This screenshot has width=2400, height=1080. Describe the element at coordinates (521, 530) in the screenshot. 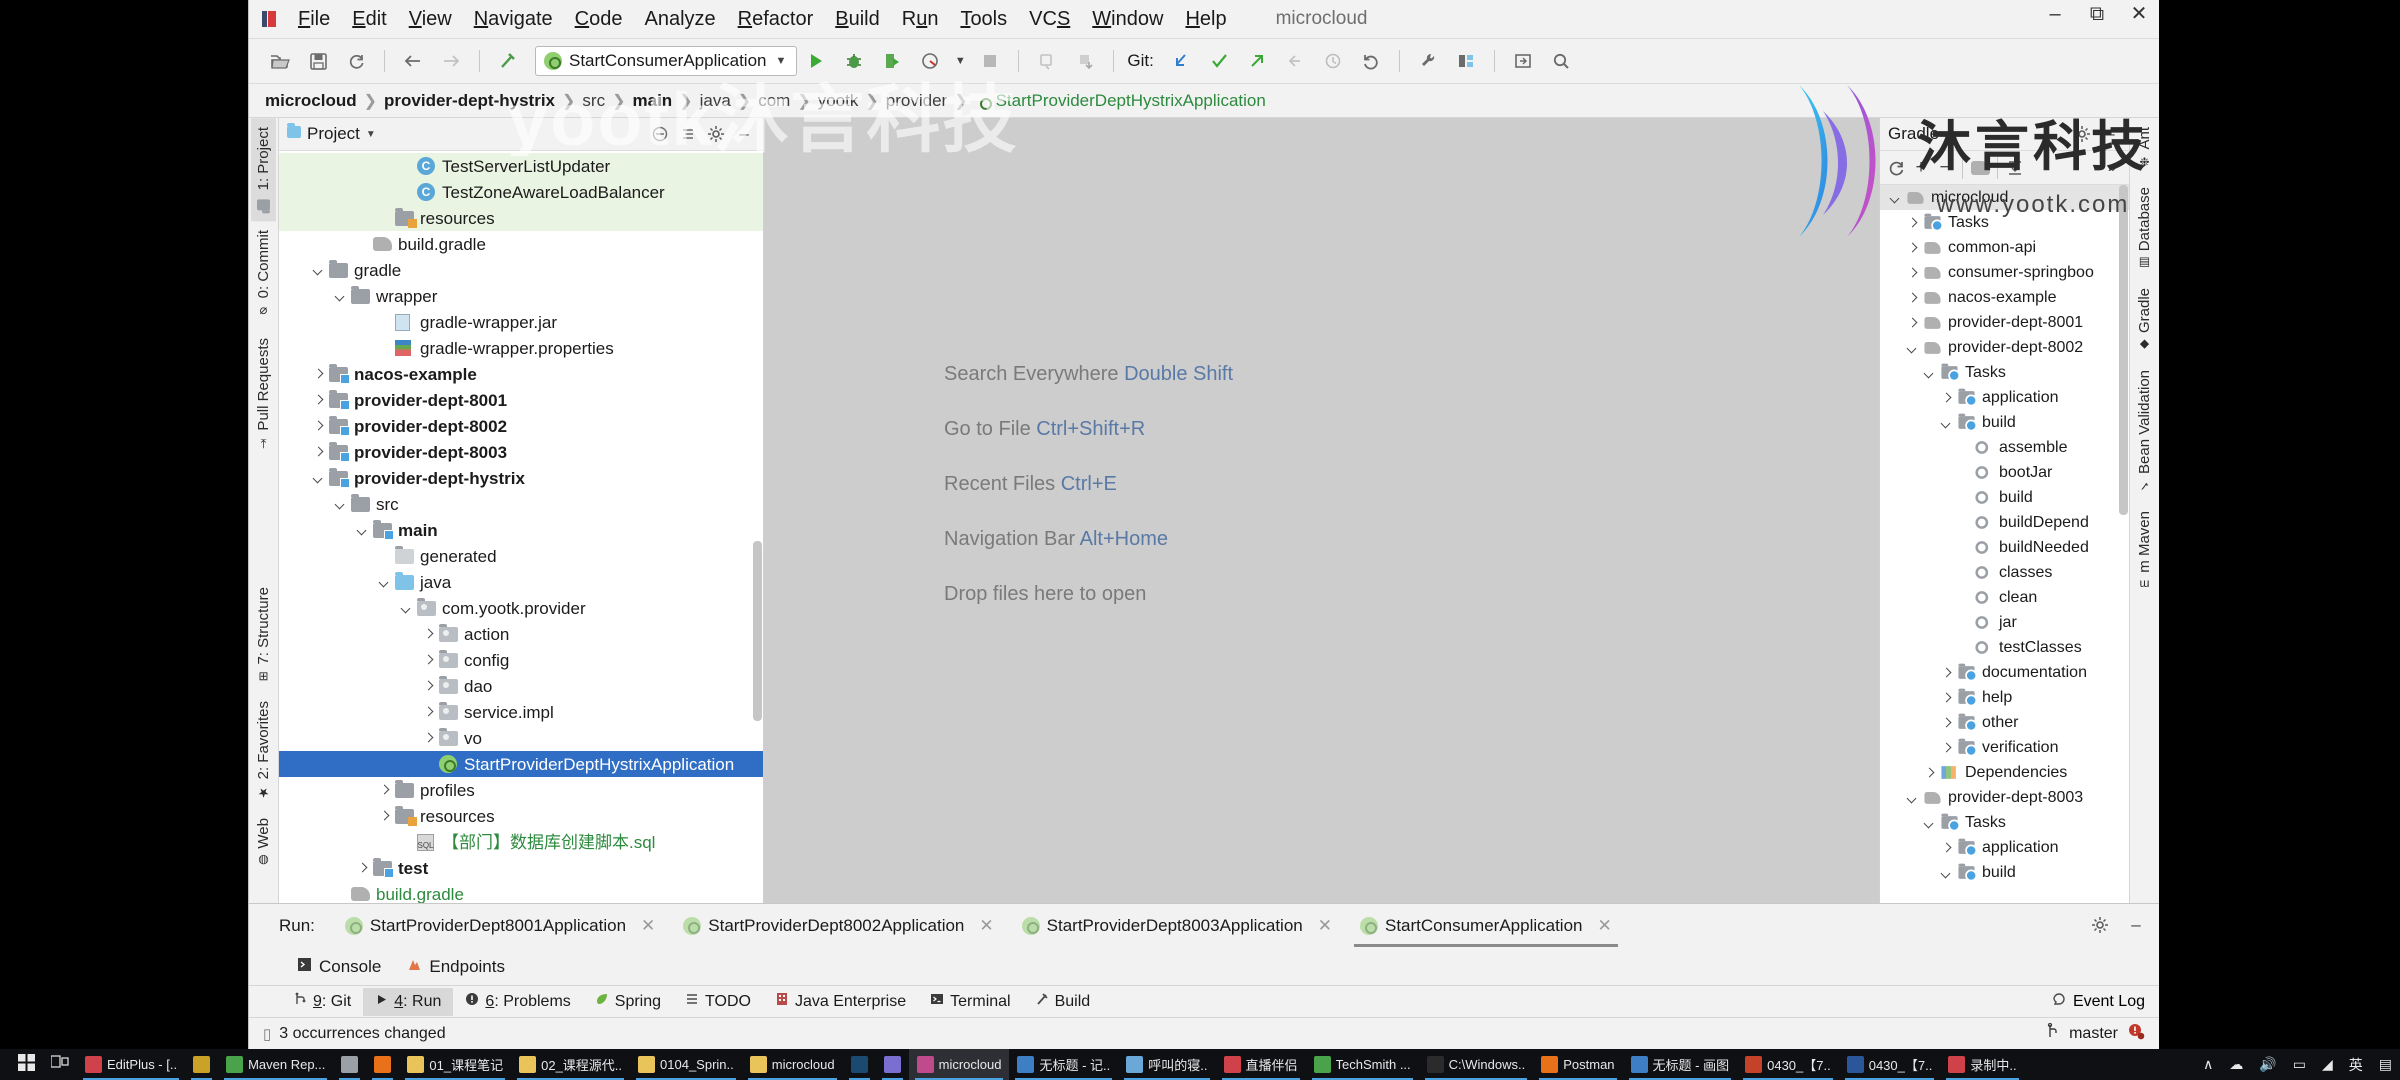

I see `project-tree-row: main` at that location.